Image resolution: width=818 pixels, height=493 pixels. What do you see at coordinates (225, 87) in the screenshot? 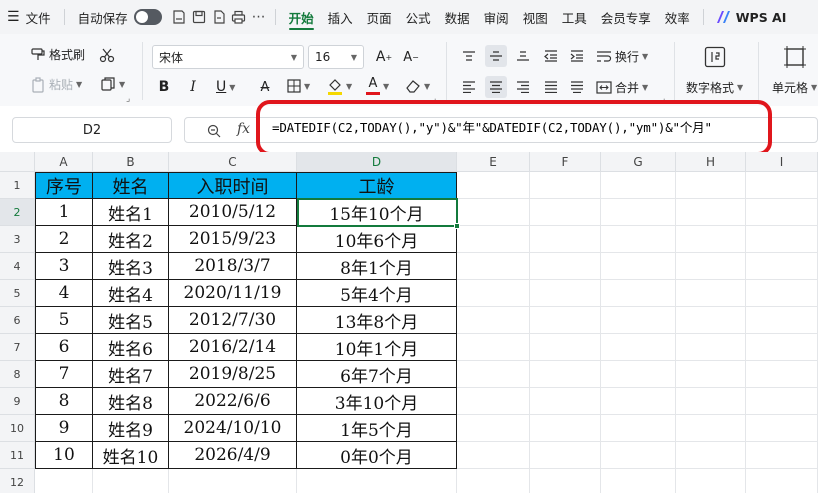
I see `underline-button: U ▼` at bounding box center [225, 87].